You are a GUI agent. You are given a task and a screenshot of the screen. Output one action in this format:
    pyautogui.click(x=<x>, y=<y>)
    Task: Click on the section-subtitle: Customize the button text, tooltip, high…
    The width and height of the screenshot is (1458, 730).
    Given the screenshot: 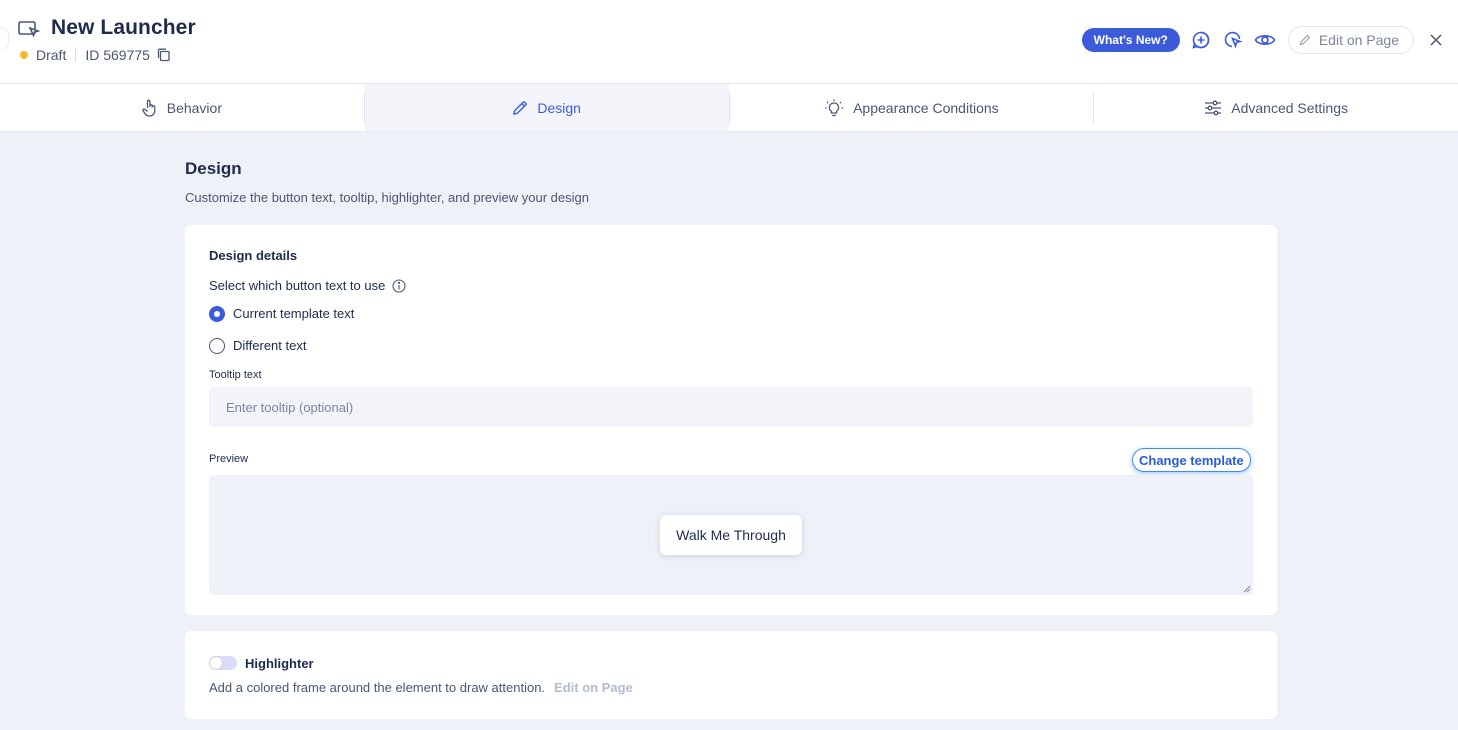 What is the action you would take?
    pyautogui.click(x=387, y=197)
    